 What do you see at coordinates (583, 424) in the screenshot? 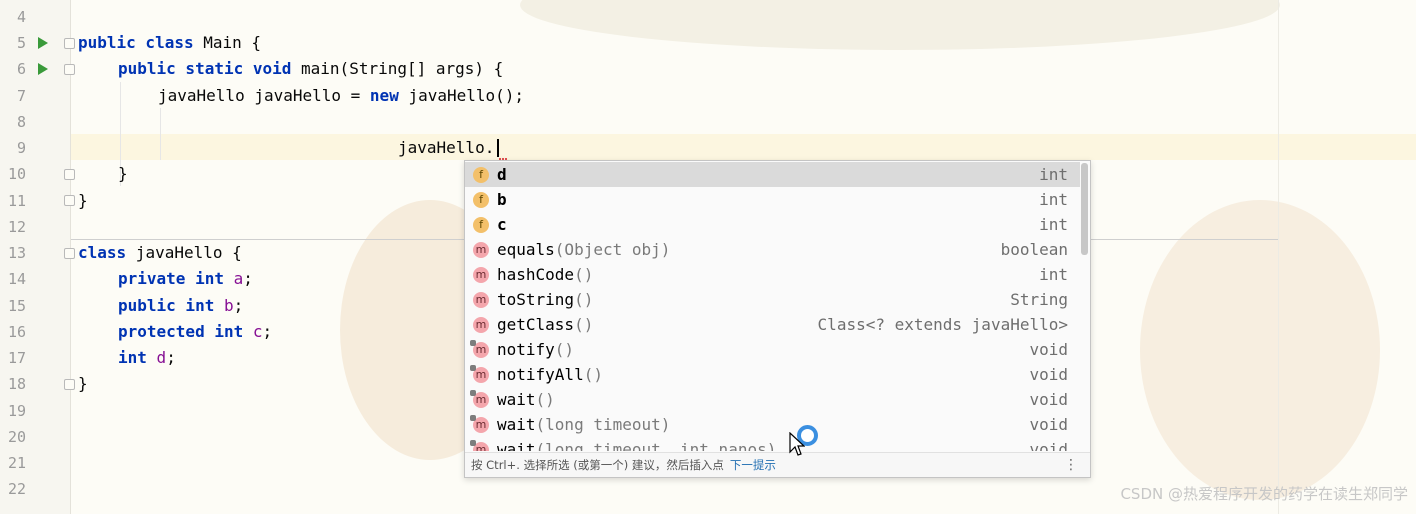
I see `completion-item-name: wait(long timeout)` at bounding box center [583, 424].